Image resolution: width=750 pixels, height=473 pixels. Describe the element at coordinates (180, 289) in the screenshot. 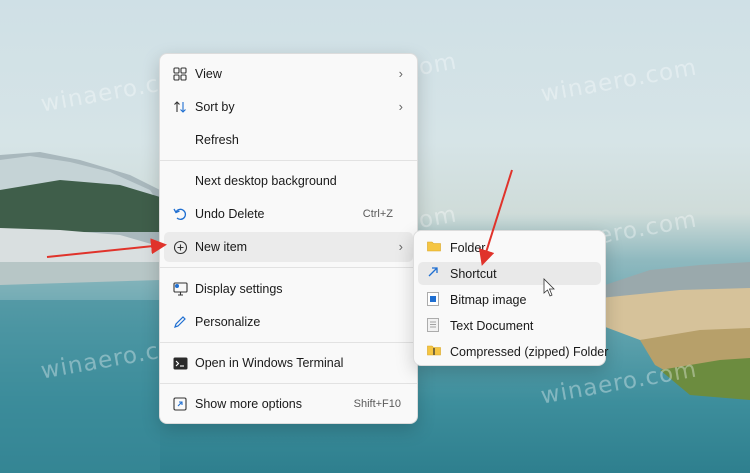

I see `display-icon` at that location.